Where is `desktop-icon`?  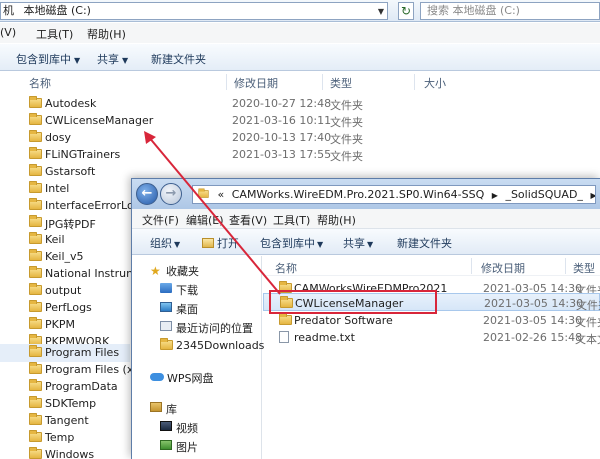 desktop-icon is located at coordinates (166, 307).